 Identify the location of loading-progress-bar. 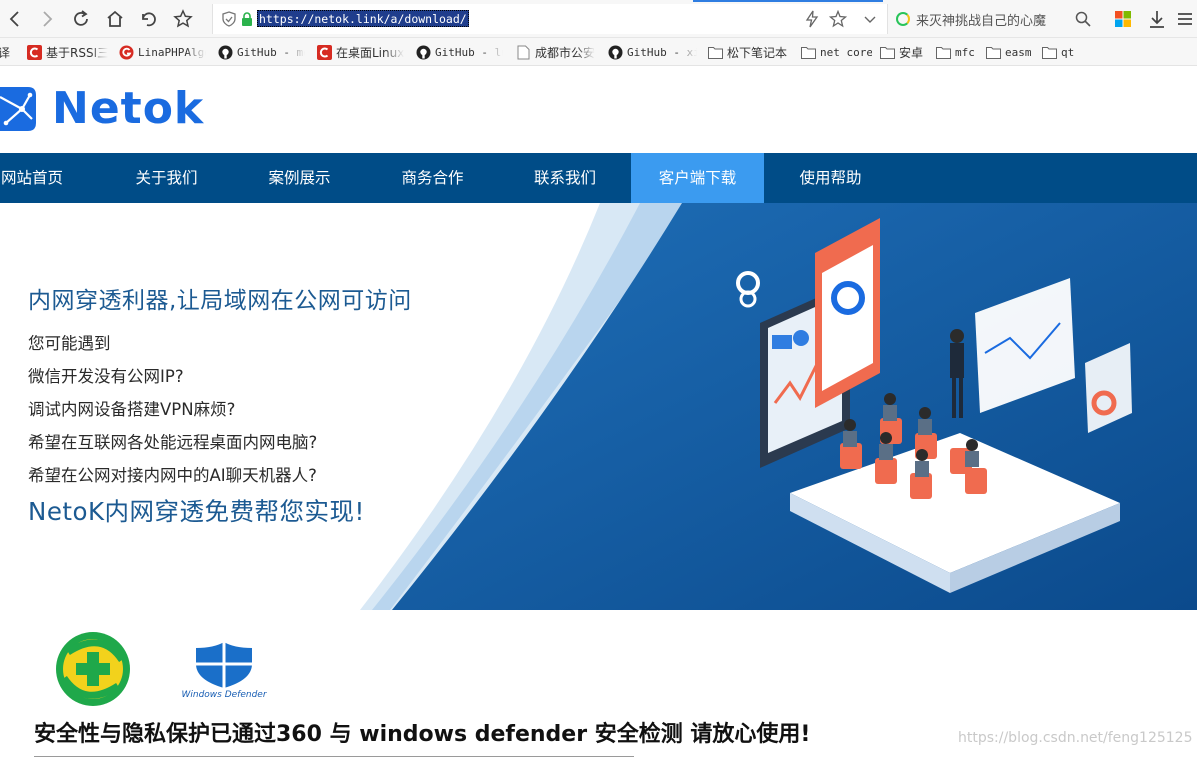
(788, 1).